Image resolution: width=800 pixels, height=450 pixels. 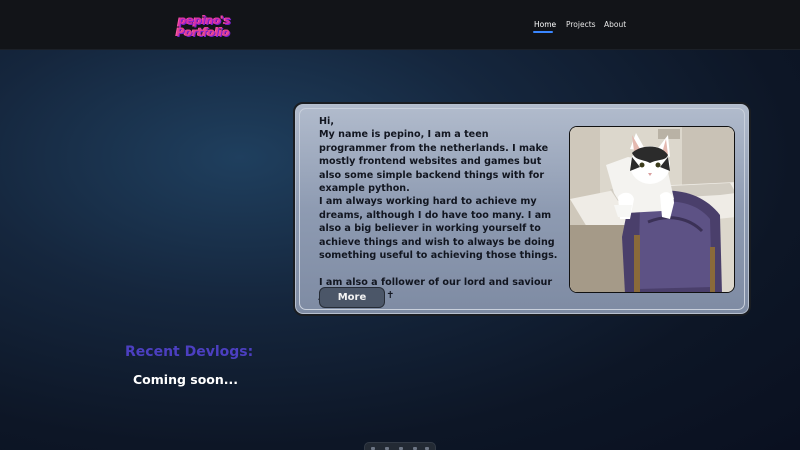 I want to click on nav-about-link: About, so click(x=615, y=24).